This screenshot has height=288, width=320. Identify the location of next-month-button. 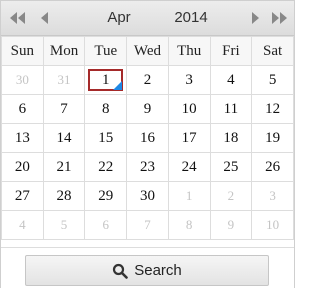
(255, 18).